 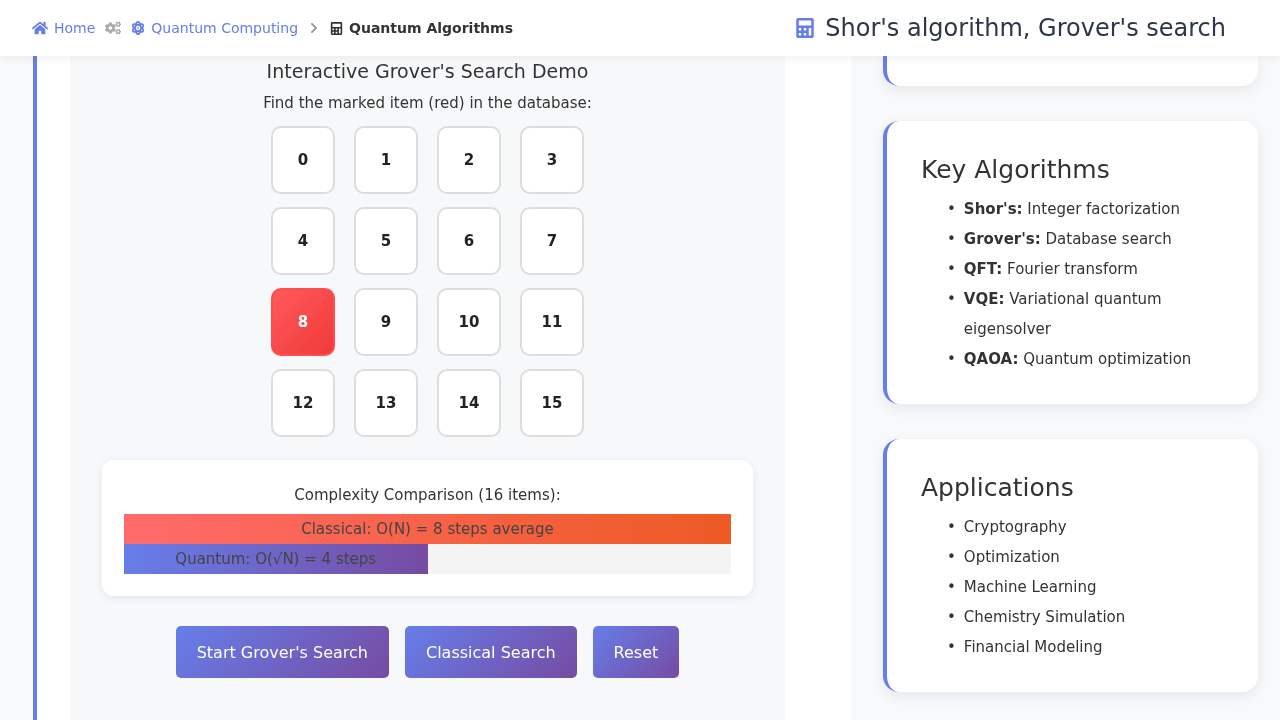 I want to click on card-title: Applications, so click(x=998, y=487).